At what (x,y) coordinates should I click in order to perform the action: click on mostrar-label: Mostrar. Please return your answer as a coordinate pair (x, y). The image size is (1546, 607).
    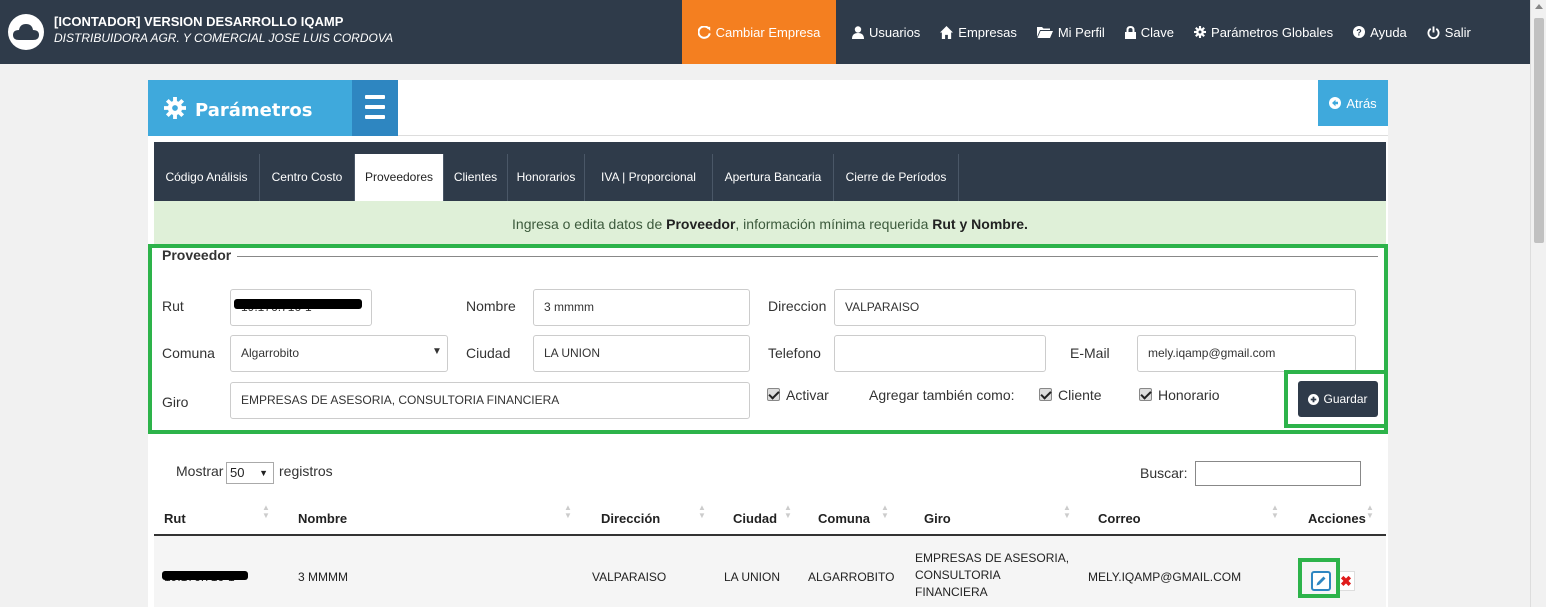
    Looking at the image, I should click on (200, 471).